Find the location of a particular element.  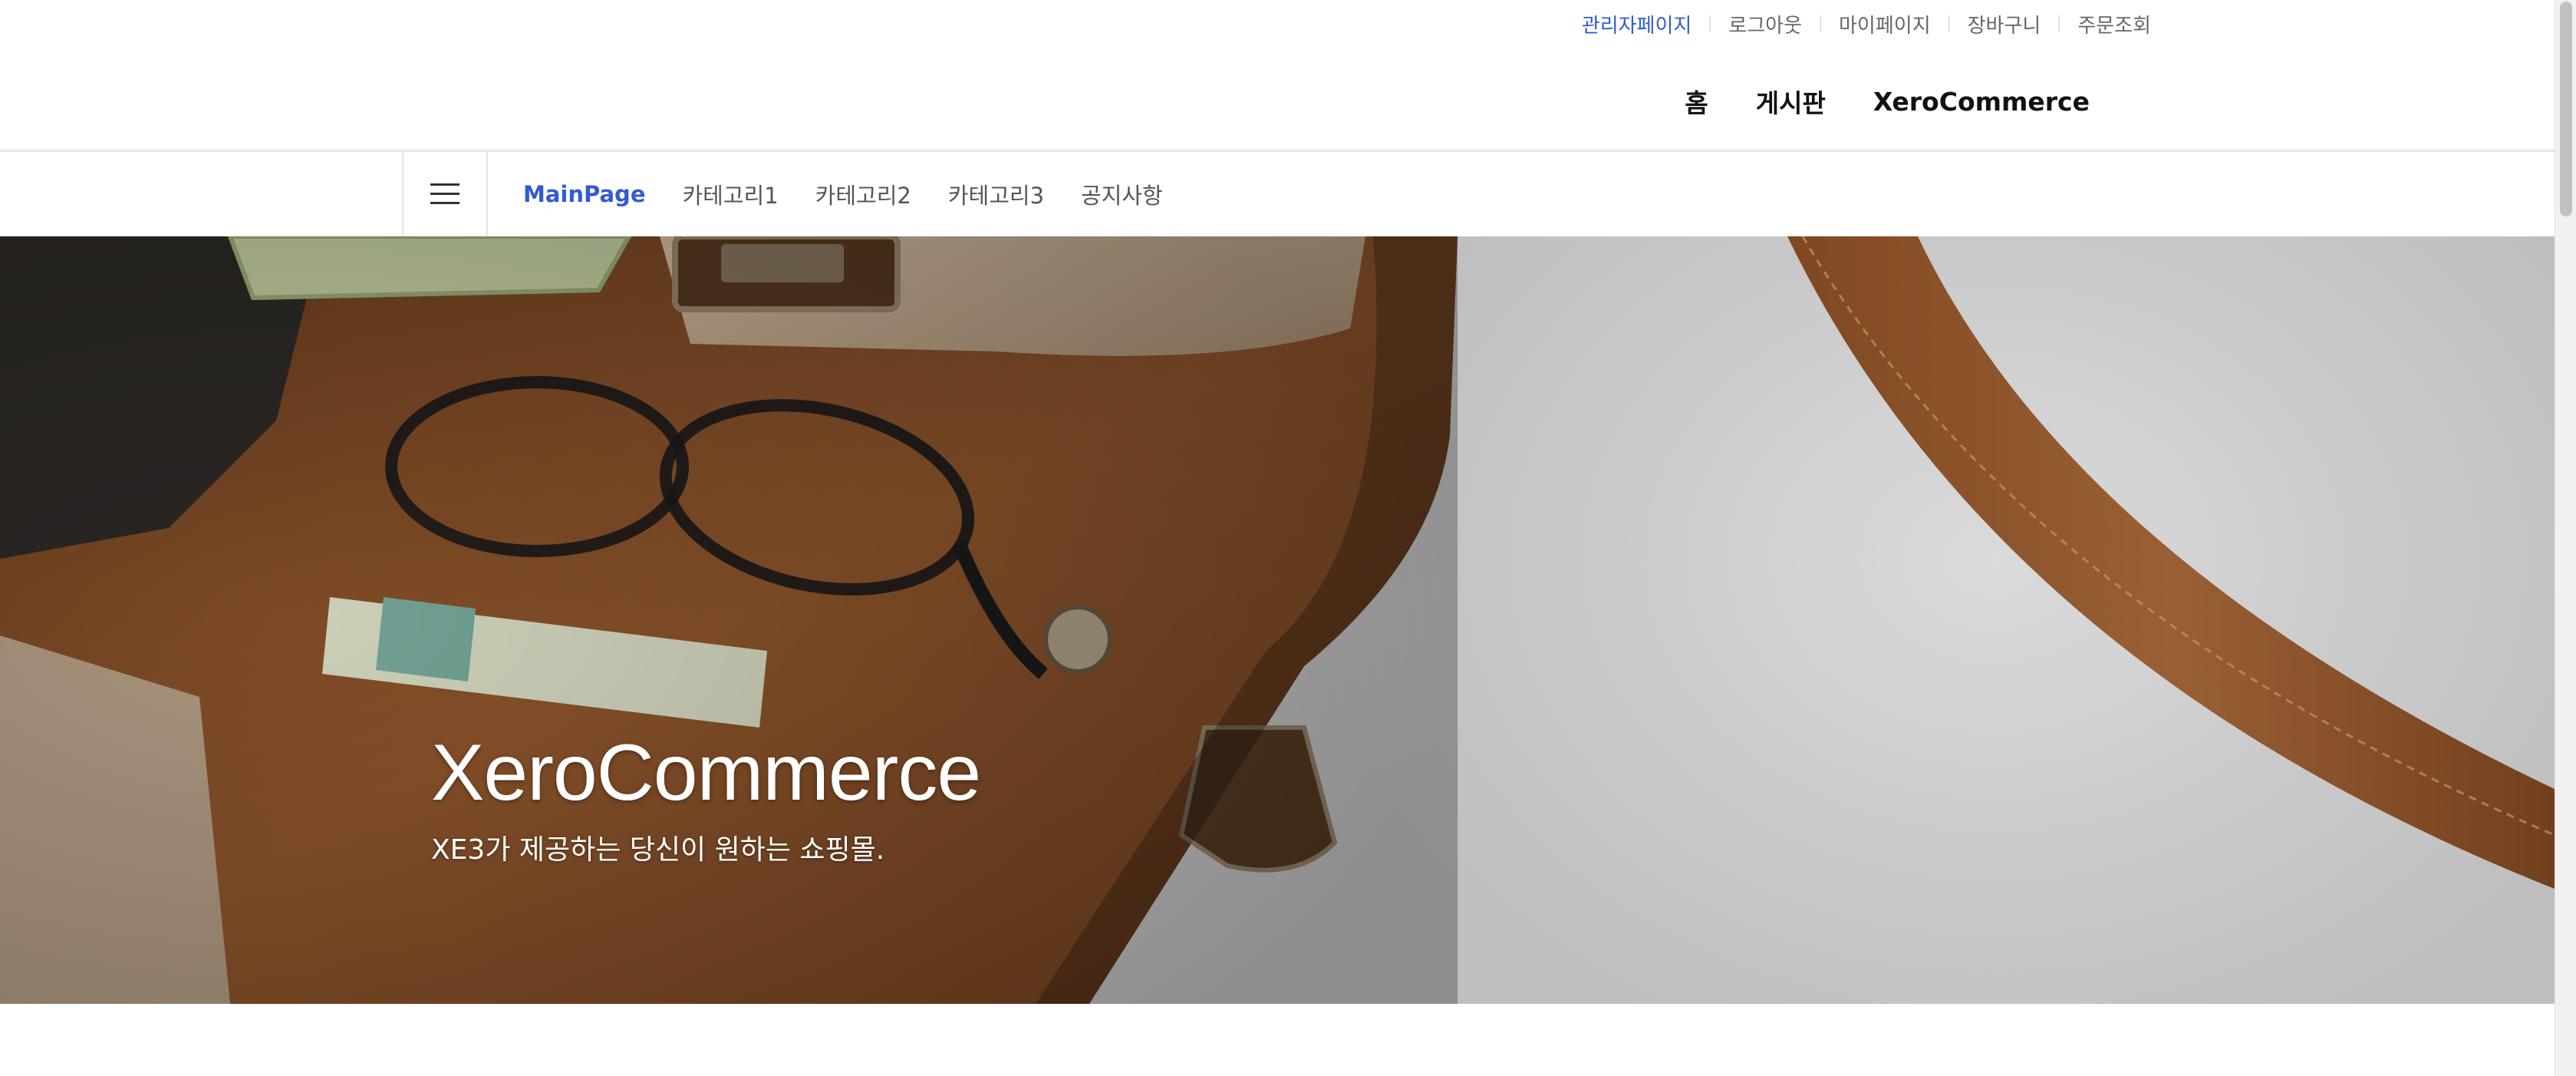

category-item-mainpage: MainPage is located at coordinates (584, 194).